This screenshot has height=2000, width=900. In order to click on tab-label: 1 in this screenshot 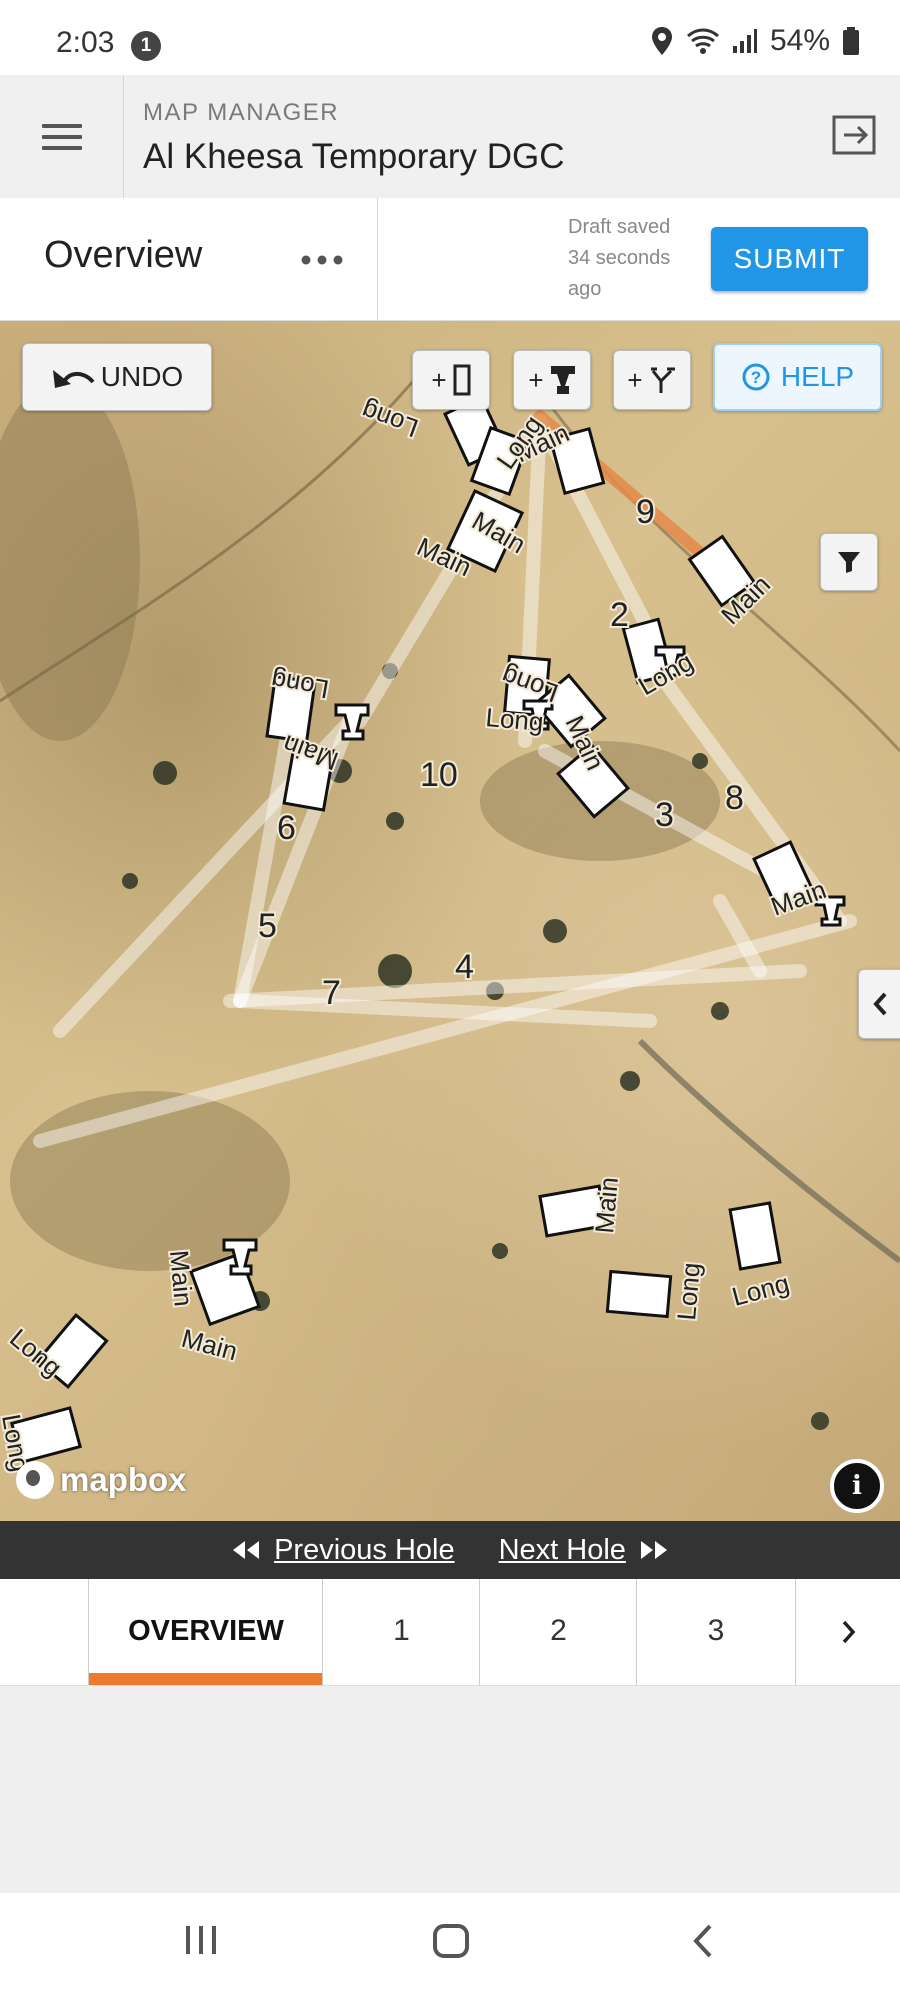, I will do `click(401, 1630)`.